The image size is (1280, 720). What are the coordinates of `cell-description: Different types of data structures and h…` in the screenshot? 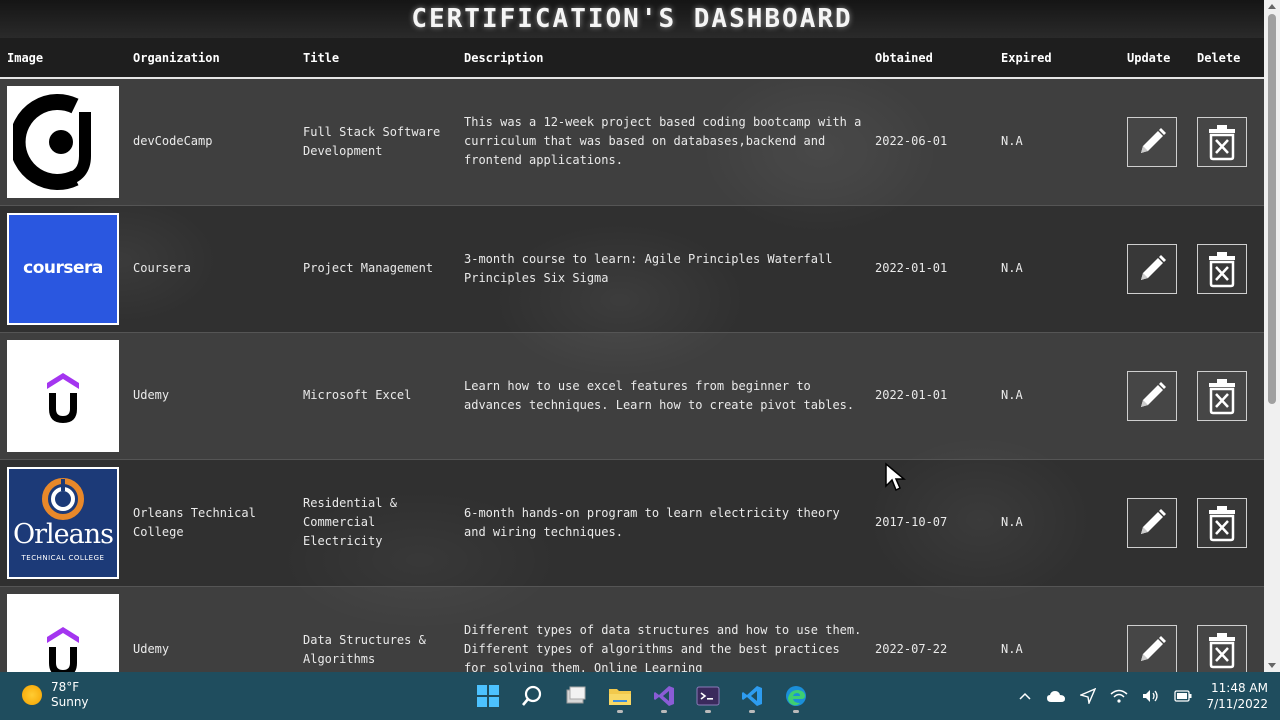 It's located at (663, 647).